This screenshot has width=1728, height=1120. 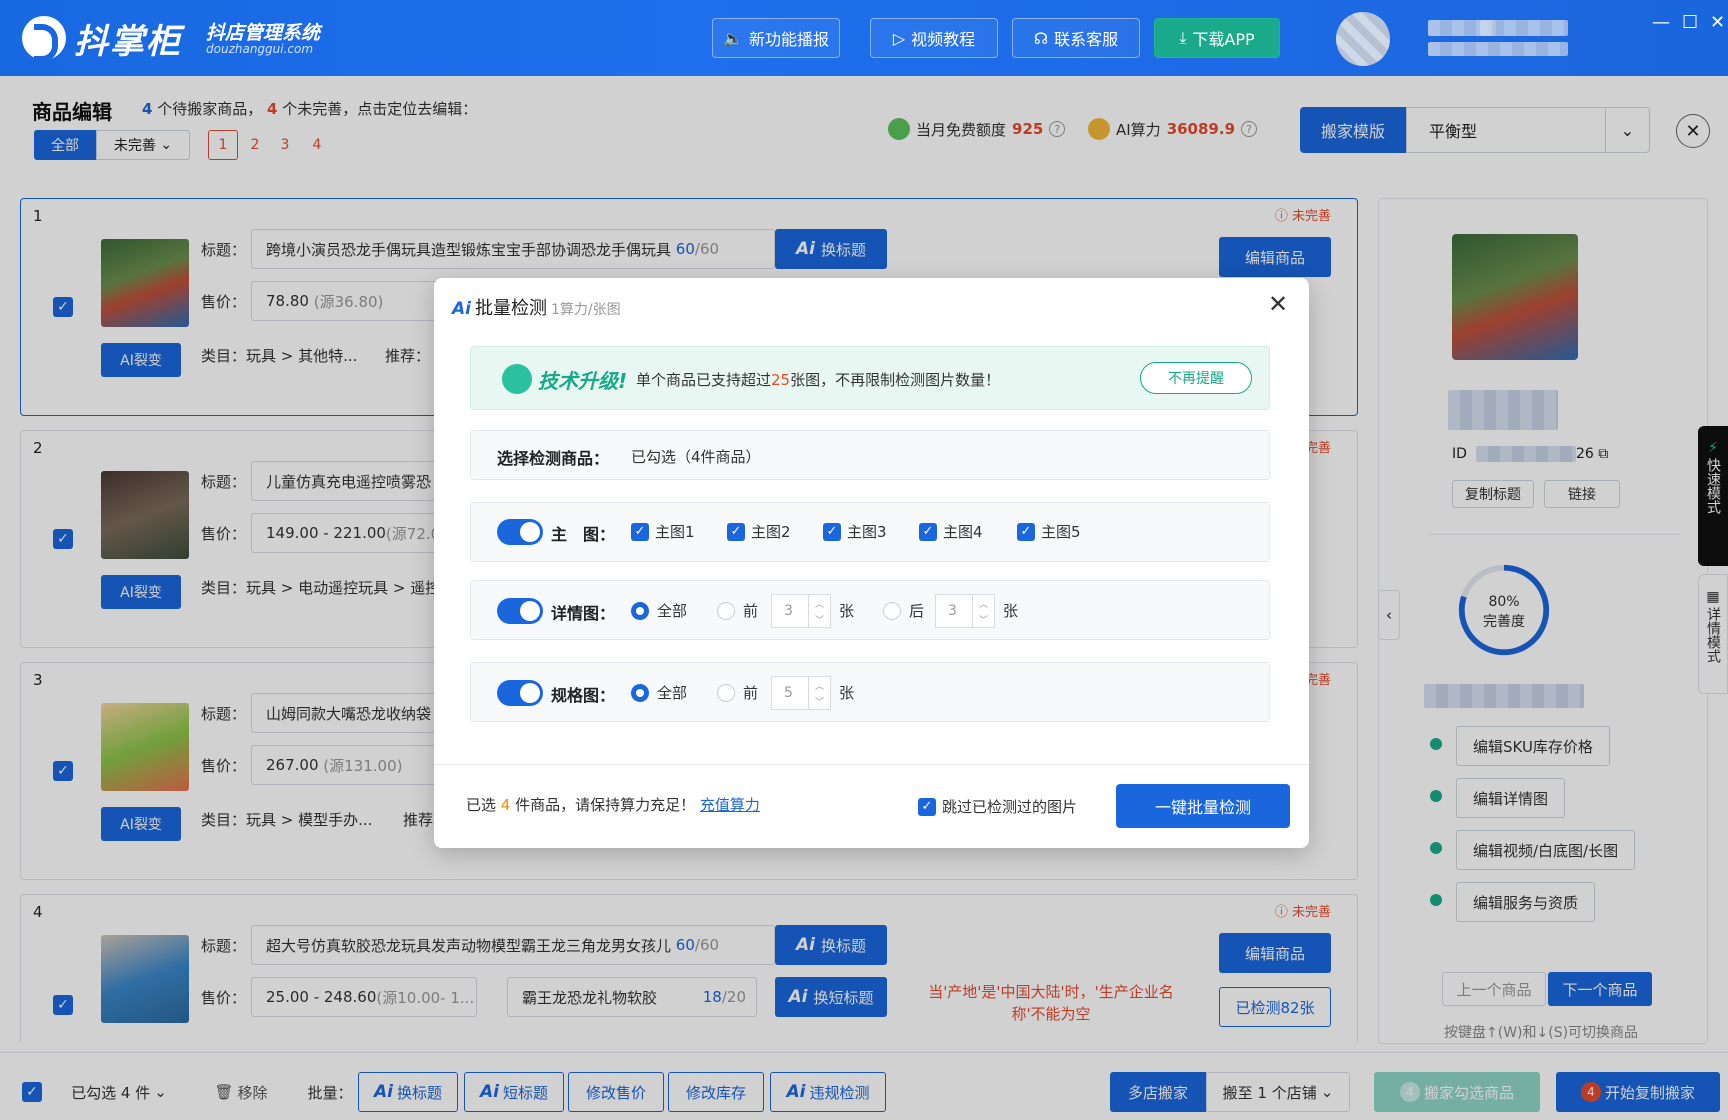 I want to click on brand-subtitle: 抖店管理系统, so click(x=263, y=33).